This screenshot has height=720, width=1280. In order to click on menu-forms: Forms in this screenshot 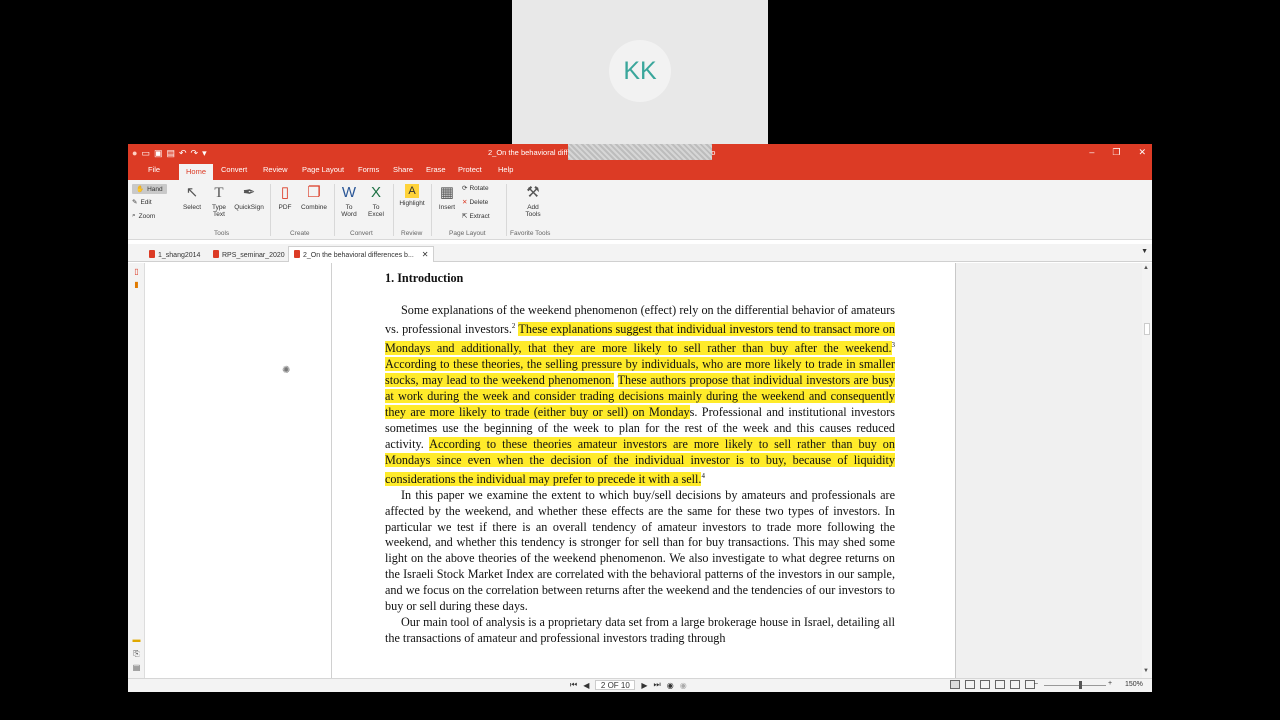, I will do `click(368, 169)`.